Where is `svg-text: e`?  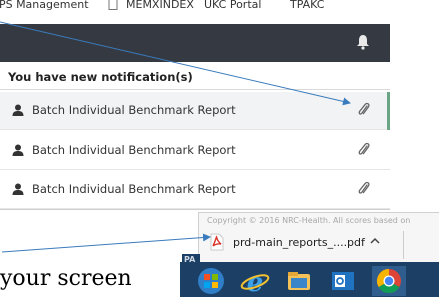 svg-text: e is located at coordinates (255, 282).